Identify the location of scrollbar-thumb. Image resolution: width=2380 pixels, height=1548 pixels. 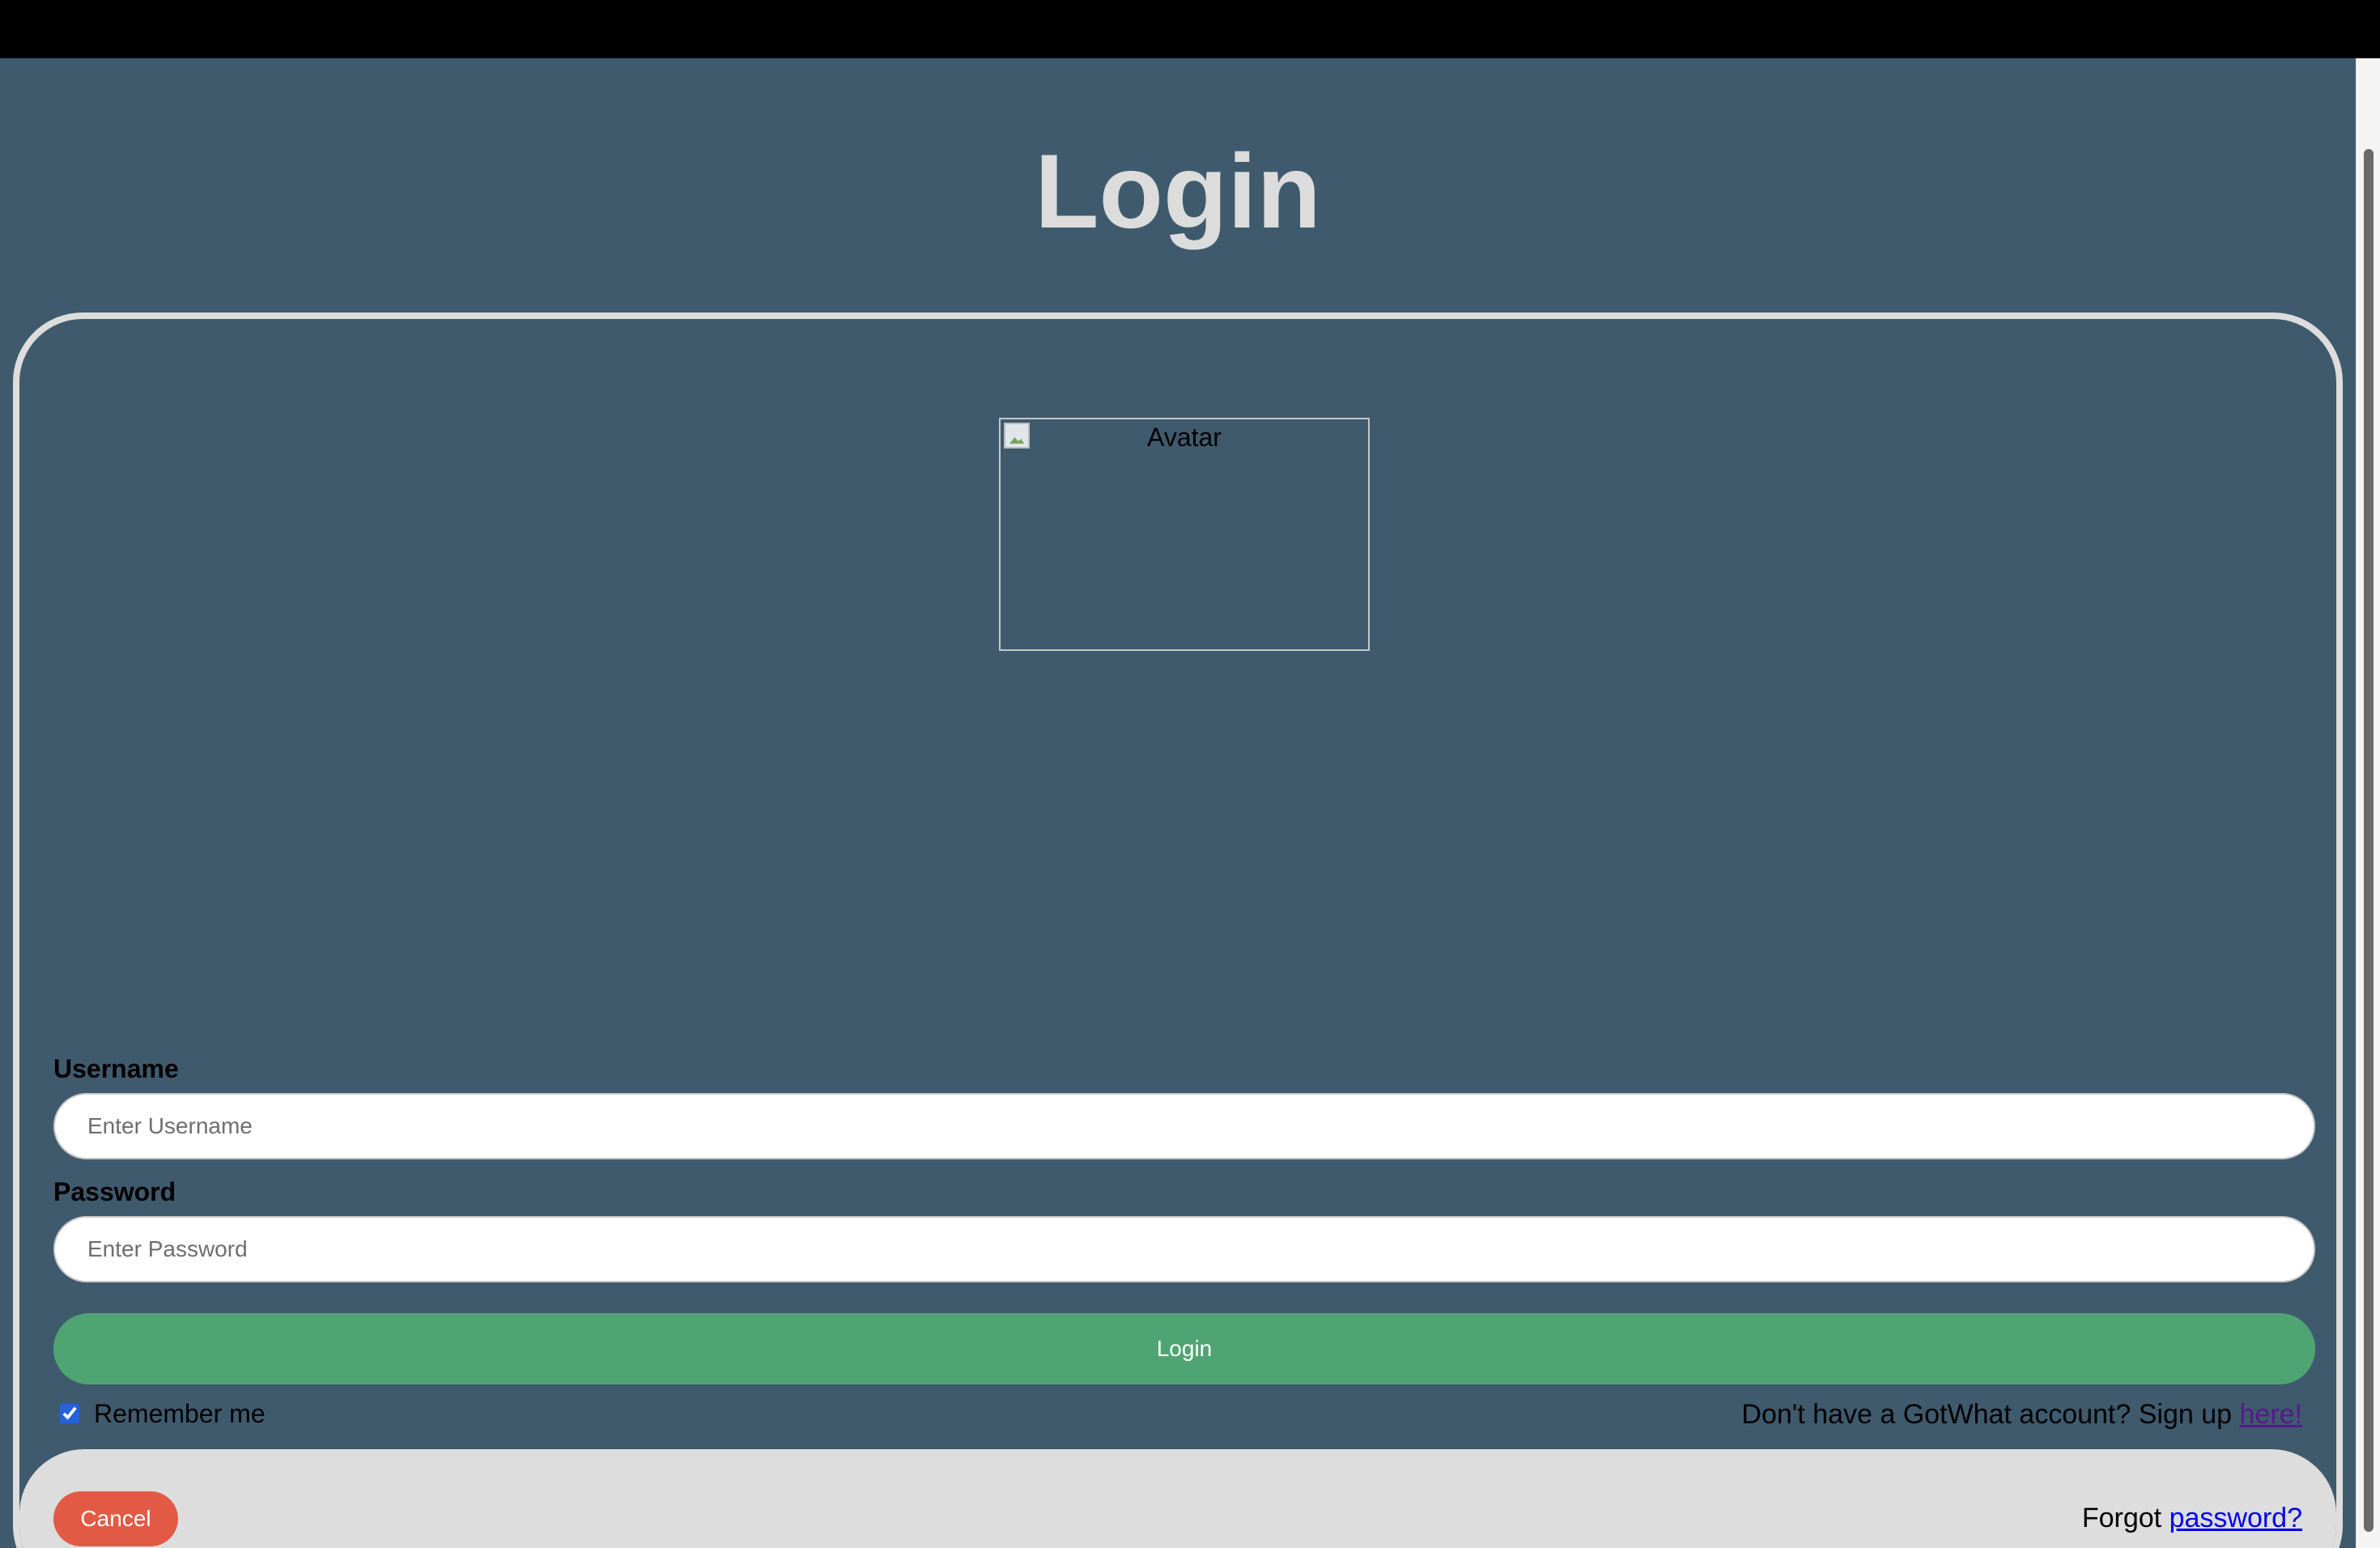
(2369, 840).